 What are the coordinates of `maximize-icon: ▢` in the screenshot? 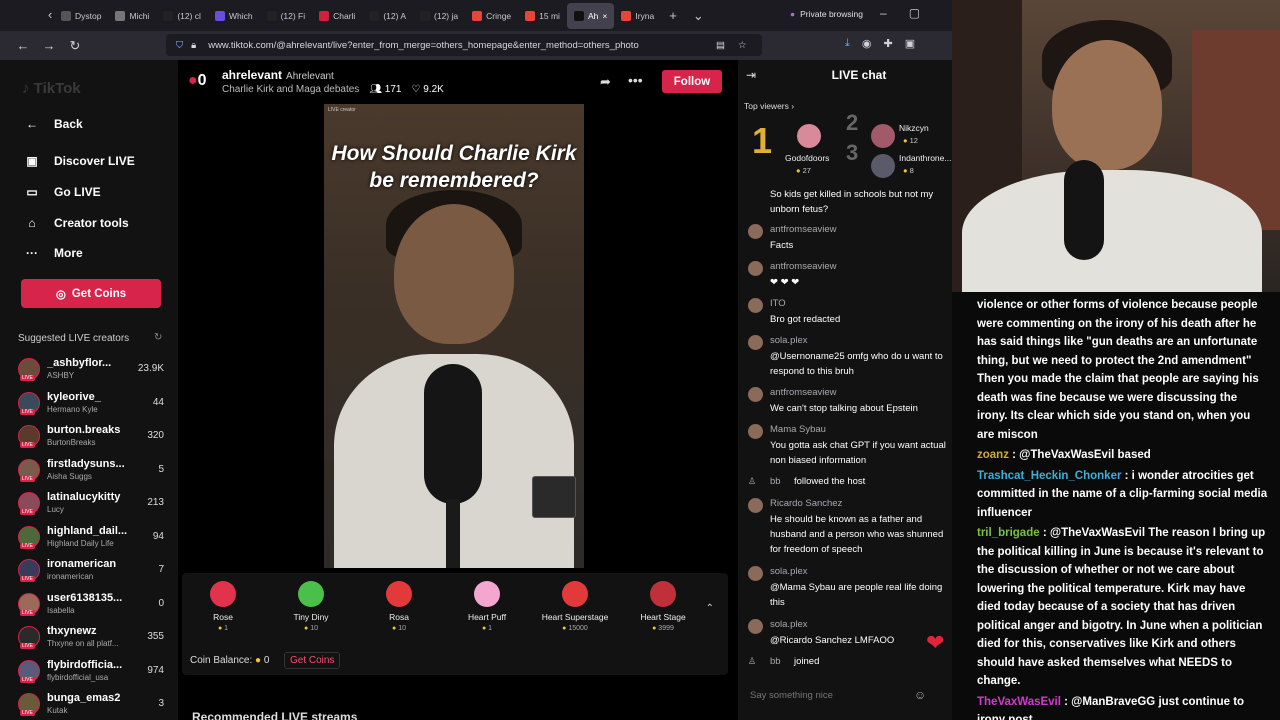 It's located at (914, 13).